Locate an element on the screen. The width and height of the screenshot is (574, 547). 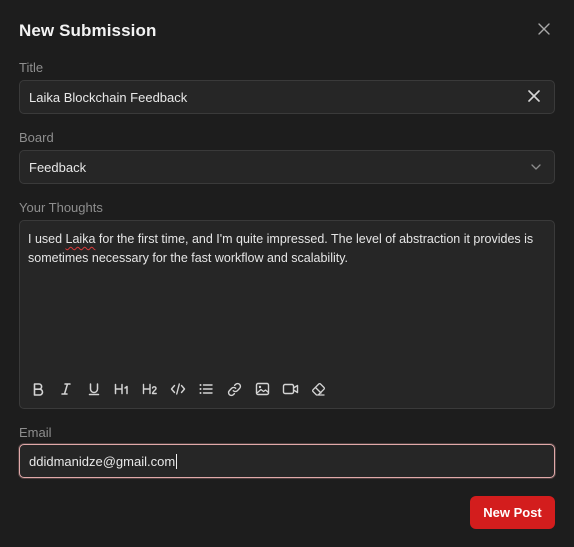
video-button is located at coordinates (290, 389).